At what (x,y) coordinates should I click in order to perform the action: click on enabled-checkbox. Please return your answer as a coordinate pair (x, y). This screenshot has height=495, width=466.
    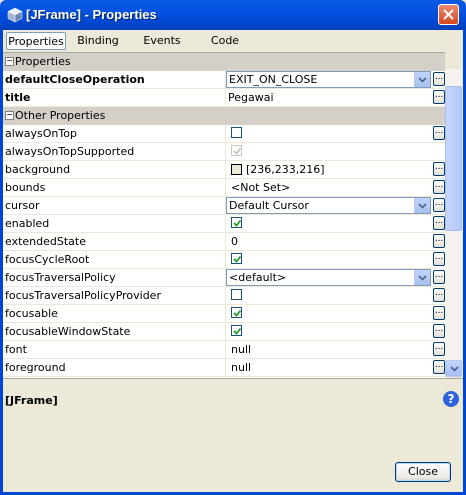
    Looking at the image, I should click on (236, 222).